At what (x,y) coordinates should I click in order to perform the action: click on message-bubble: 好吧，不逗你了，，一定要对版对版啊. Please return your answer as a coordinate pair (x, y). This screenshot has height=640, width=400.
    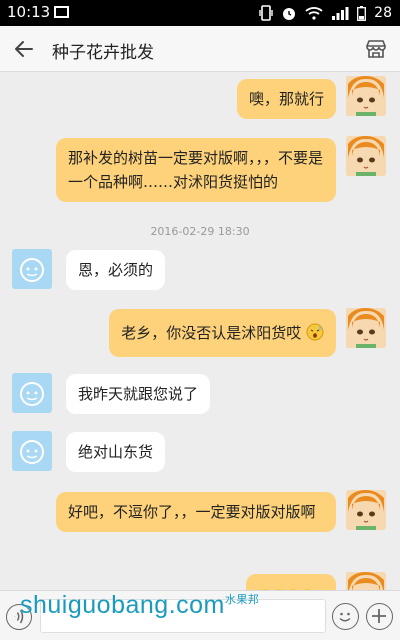
    Looking at the image, I should click on (196, 512).